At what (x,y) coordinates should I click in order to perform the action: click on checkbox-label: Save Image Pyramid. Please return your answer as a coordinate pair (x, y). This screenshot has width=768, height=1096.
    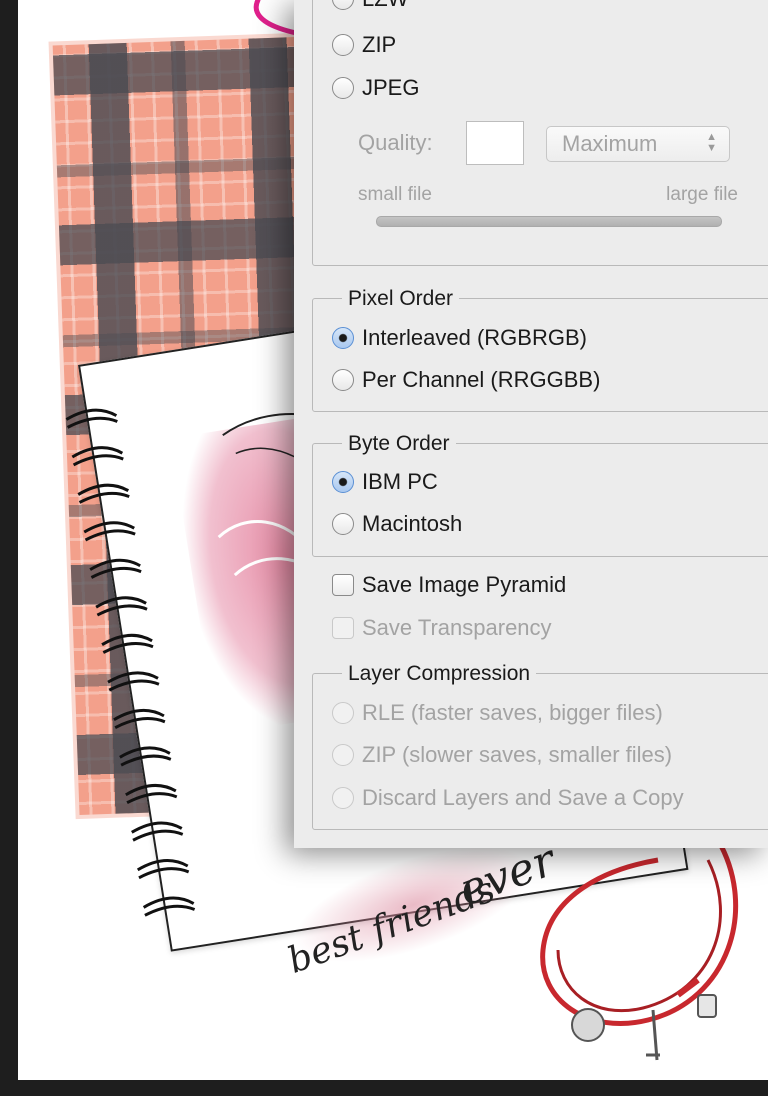
    Looking at the image, I should click on (464, 584).